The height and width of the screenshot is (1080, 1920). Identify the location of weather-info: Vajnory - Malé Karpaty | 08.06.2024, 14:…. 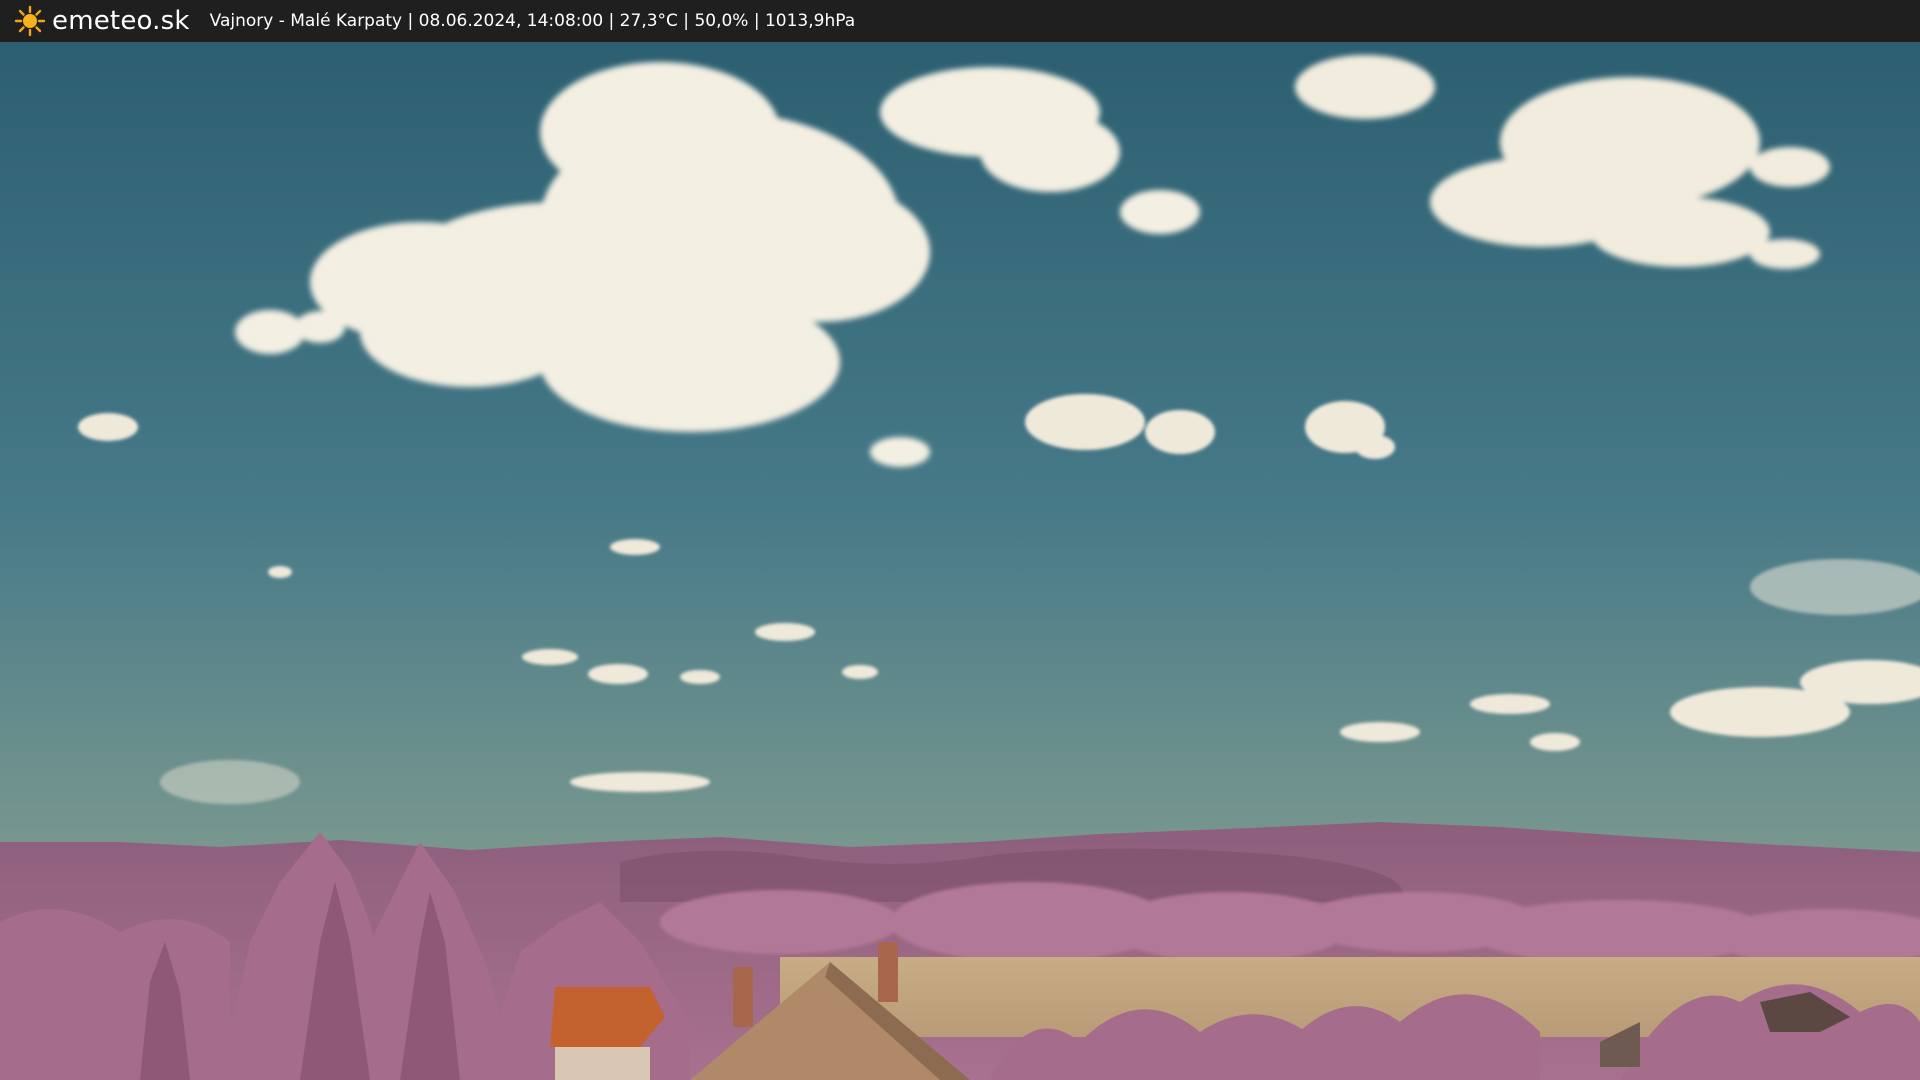
(532, 21).